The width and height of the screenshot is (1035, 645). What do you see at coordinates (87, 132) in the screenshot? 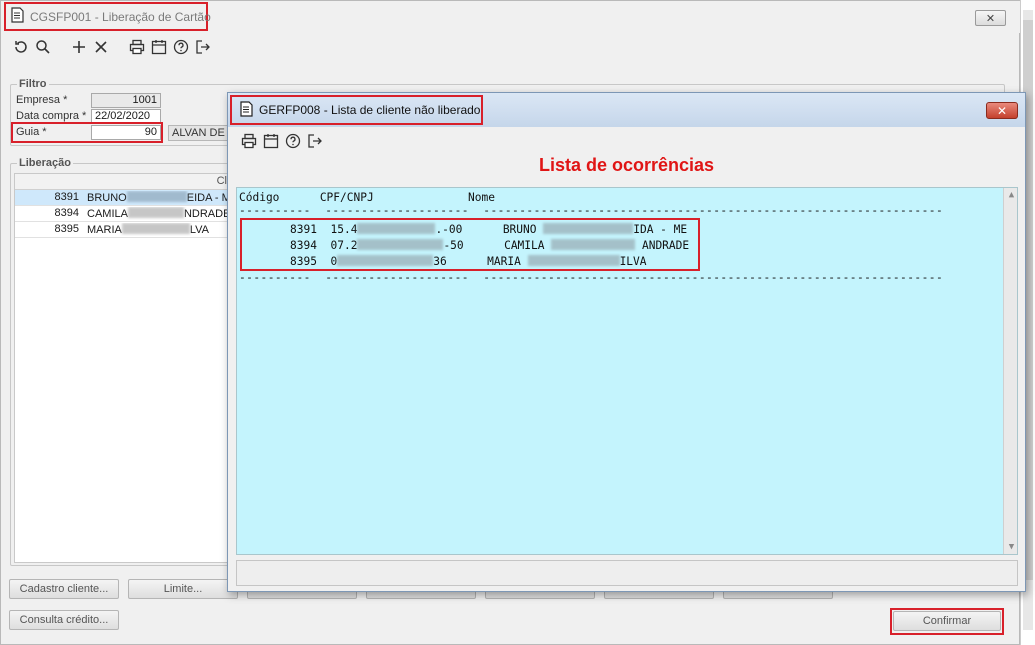
I see `guia-highlight` at bounding box center [87, 132].